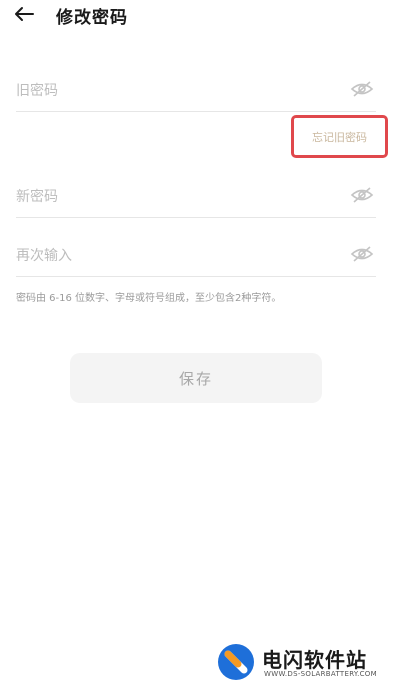  I want to click on forgot-password-link: 忘记旧密码, so click(339, 137).